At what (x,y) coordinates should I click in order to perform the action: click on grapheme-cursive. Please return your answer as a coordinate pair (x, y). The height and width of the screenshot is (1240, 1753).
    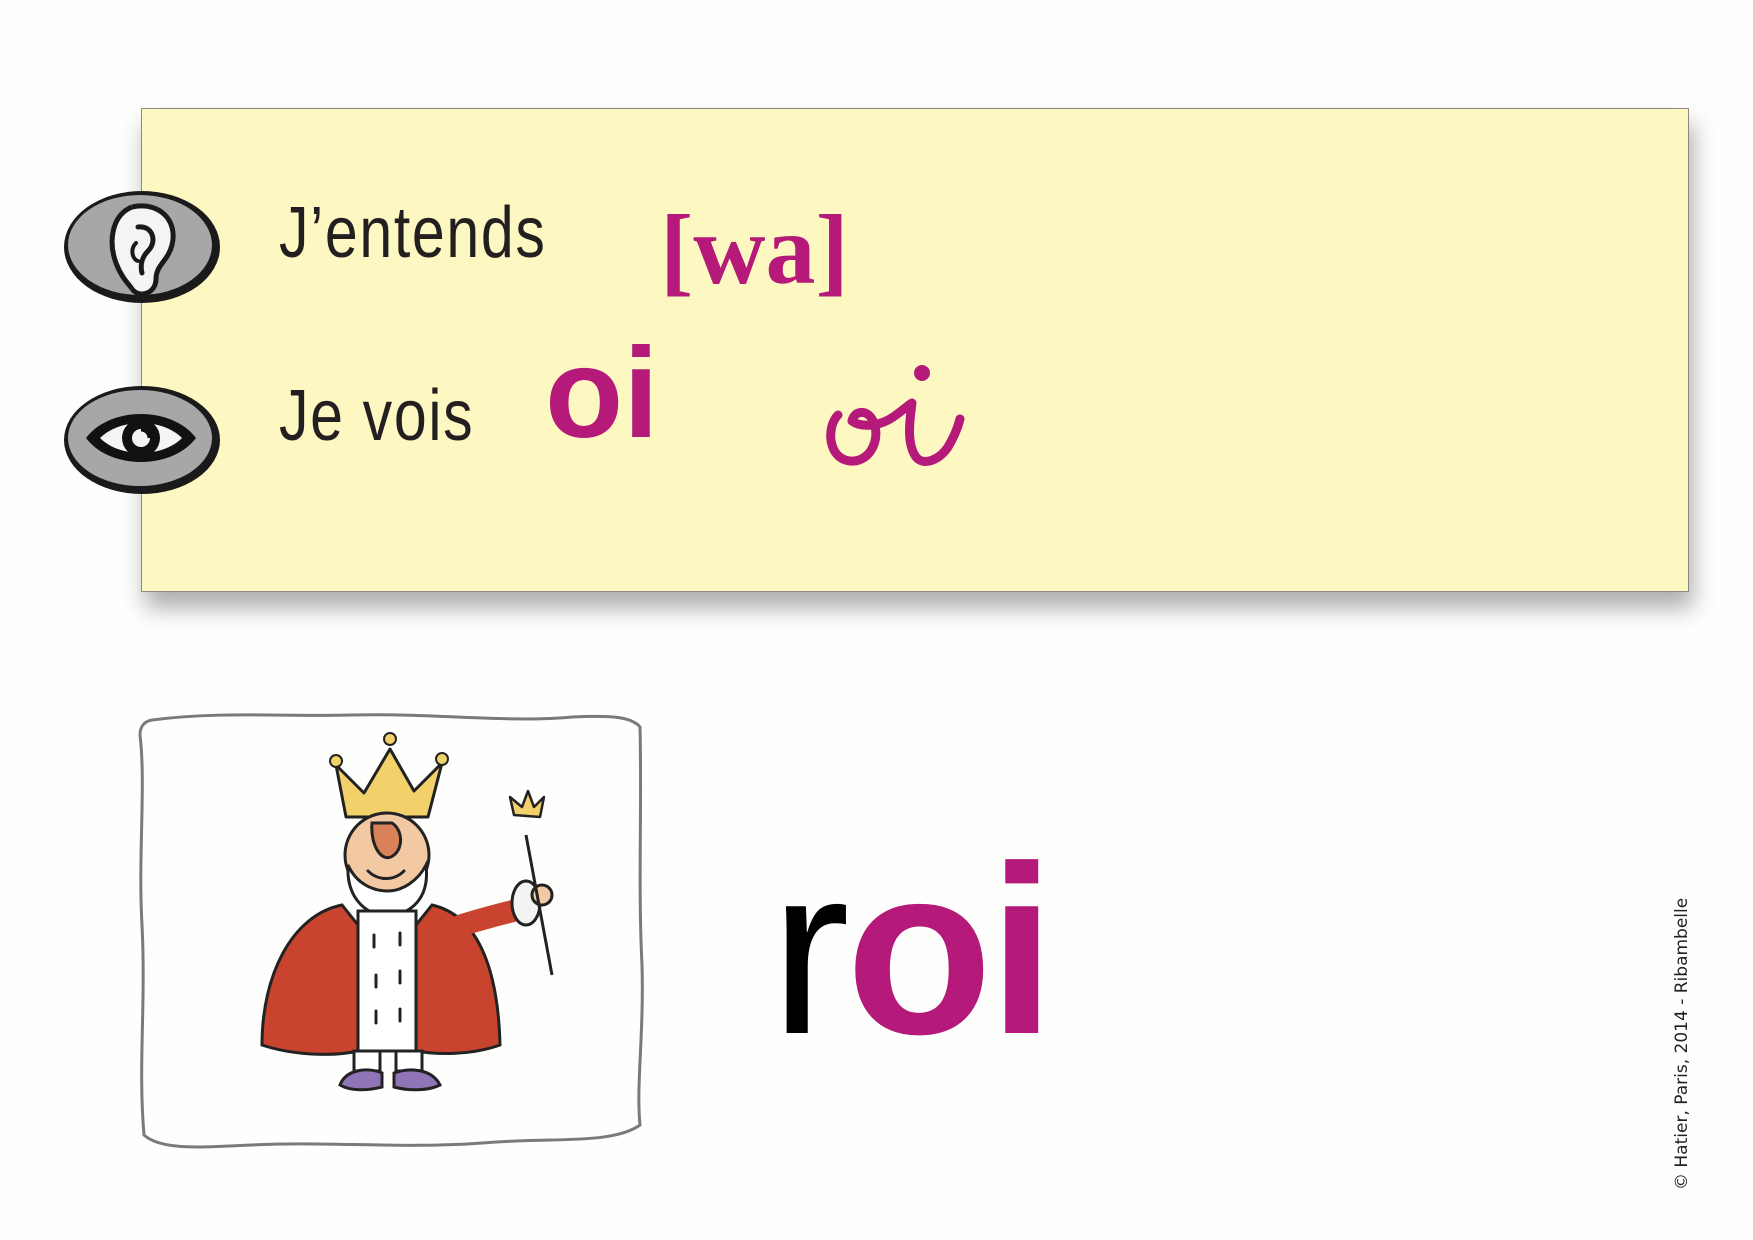
    Looking at the image, I should click on (895, 415).